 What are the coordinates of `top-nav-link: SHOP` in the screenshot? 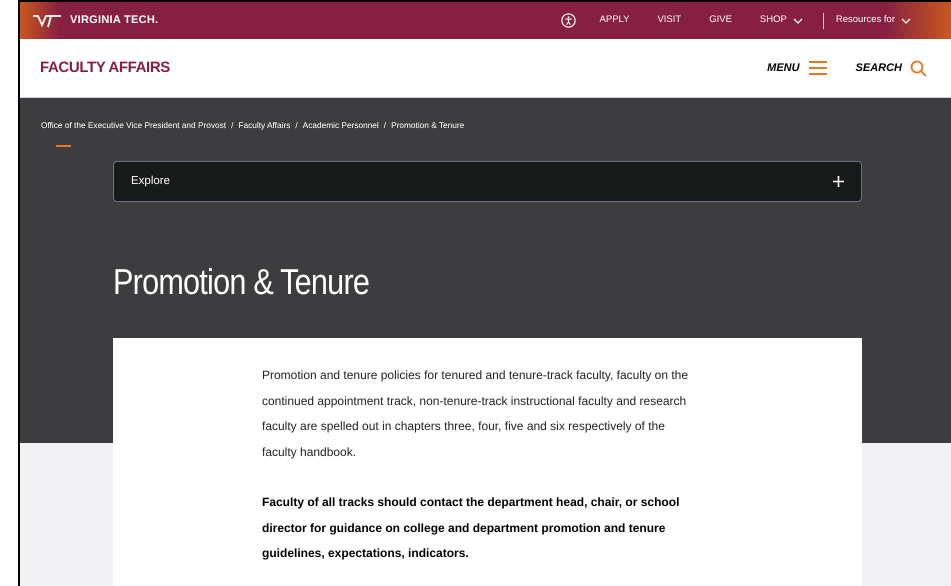 It's located at (781, 20).